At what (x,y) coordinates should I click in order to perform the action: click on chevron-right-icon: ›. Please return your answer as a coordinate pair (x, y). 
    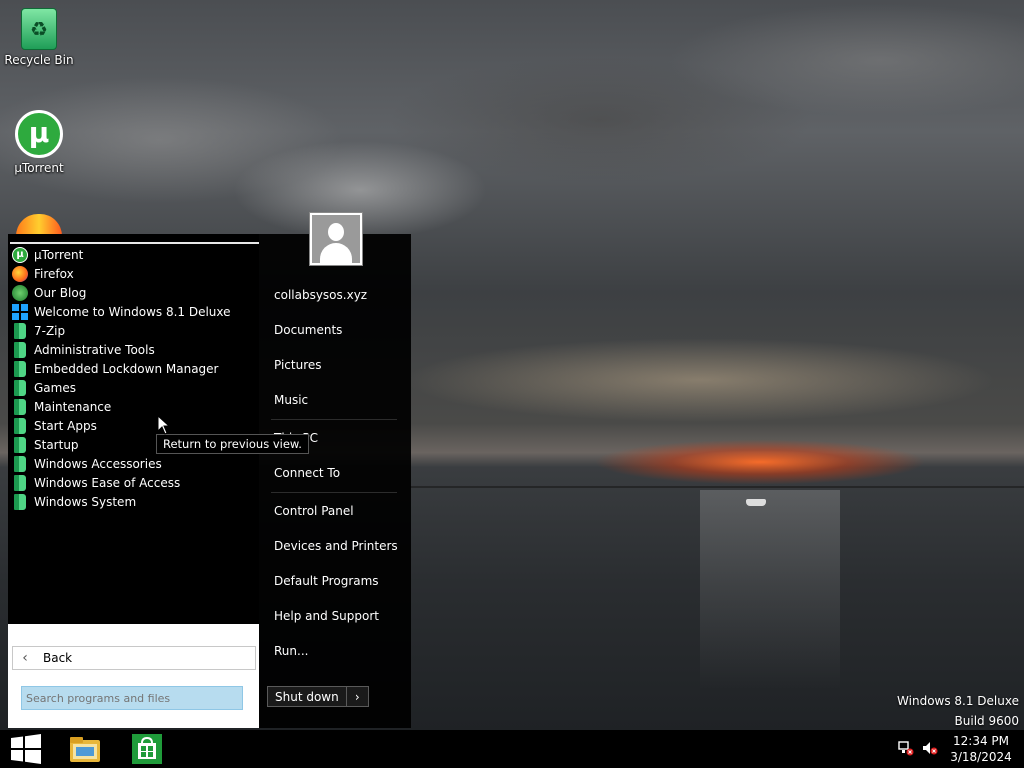
    Looking at the image, I should click on (357, 696).